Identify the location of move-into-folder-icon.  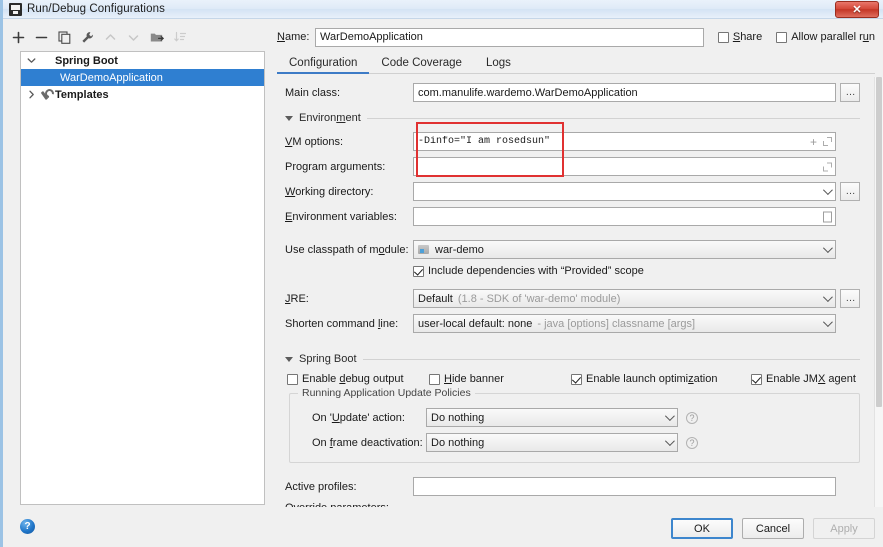
(156, 37).